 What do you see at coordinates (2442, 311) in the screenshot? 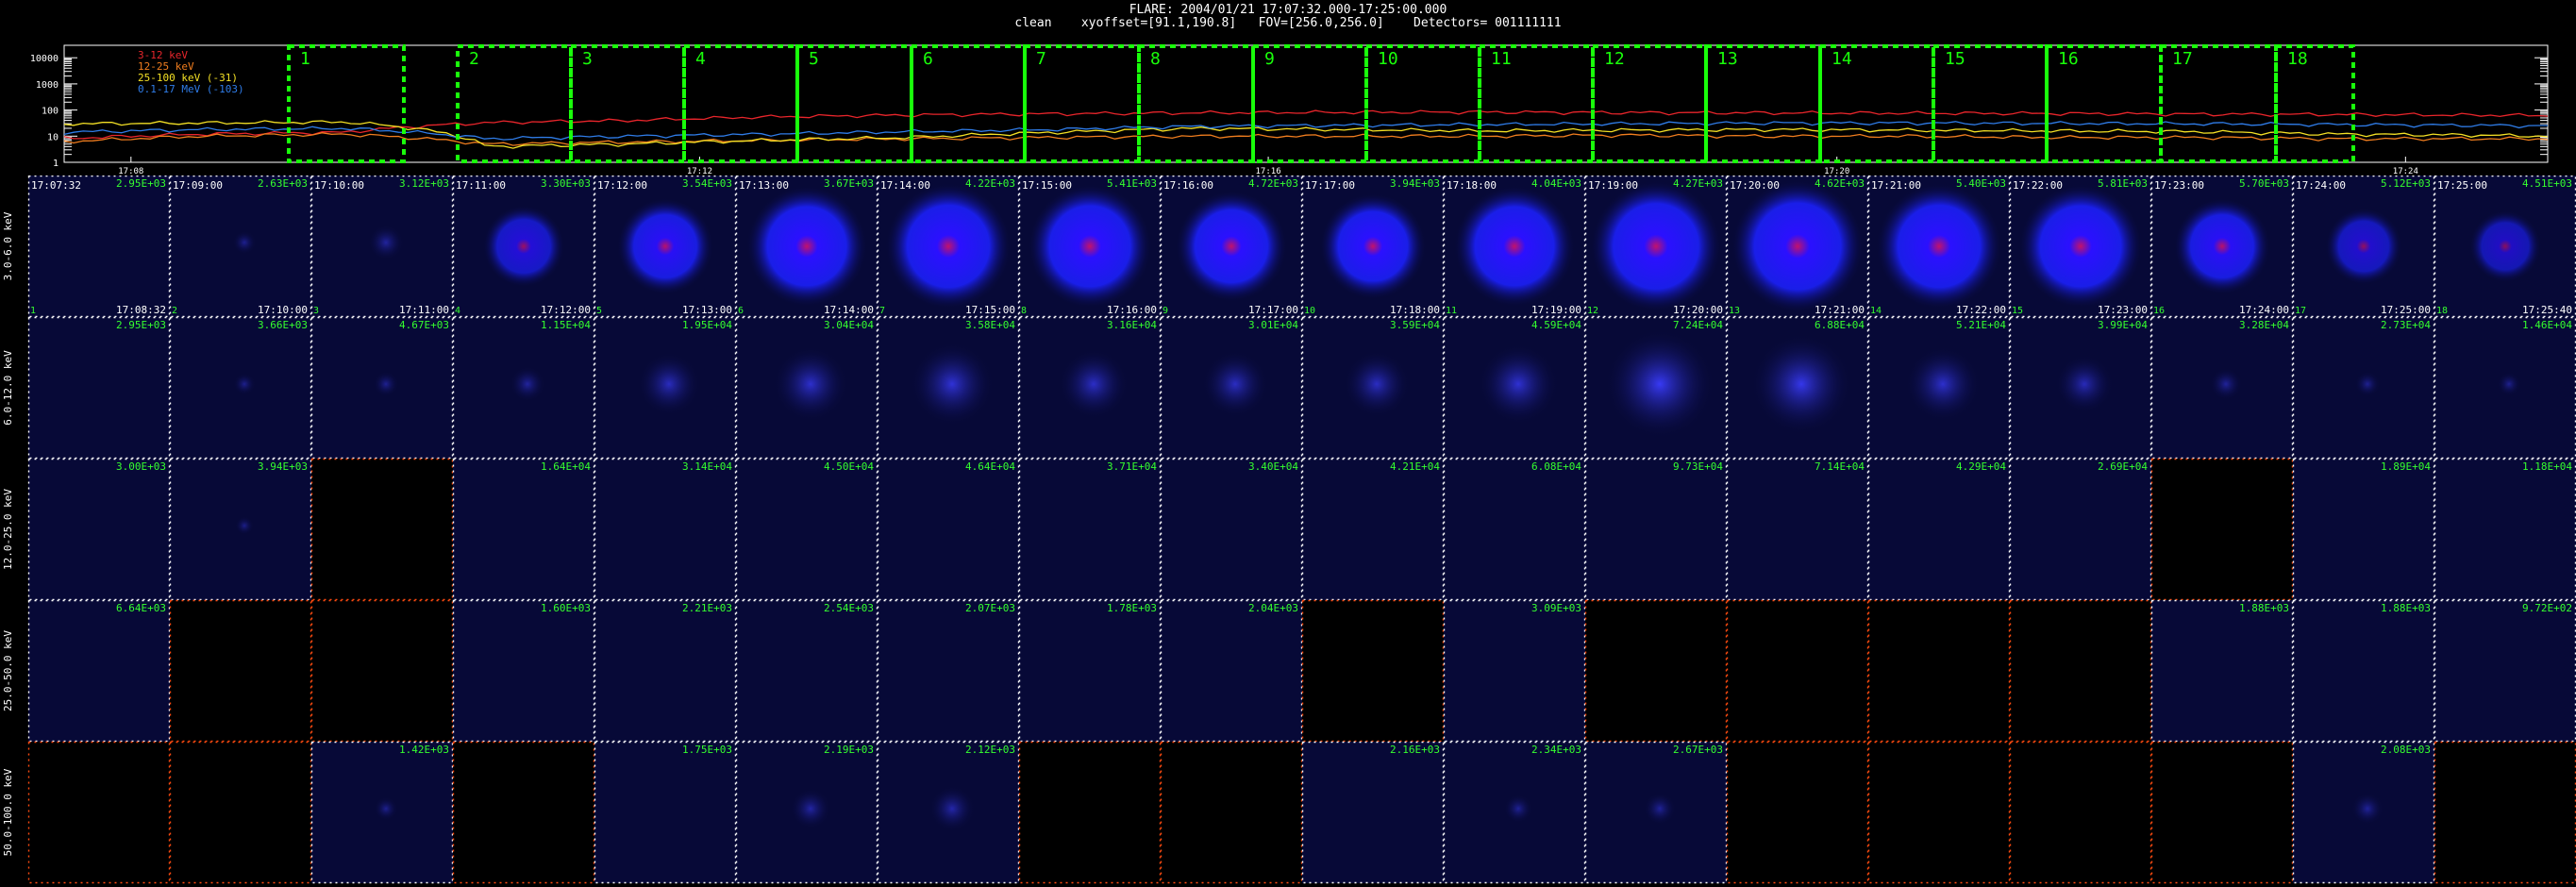
I see `panel-number: 18` at bounding box center [2442, 311].